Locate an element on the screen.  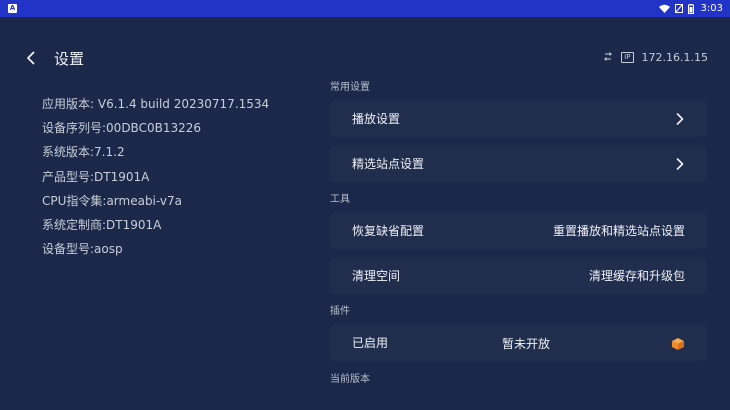
section-common-settings: 常用设置 is located at coordinates (350, 87).